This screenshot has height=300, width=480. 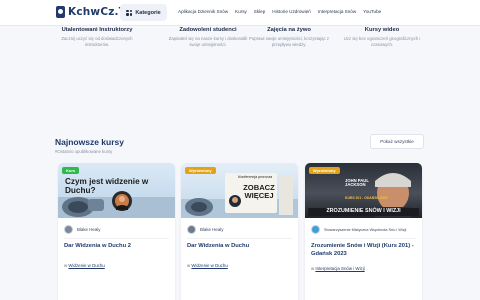 What do you see at coordinates (382, 30) in the screenshot?
I see `stat-title: Kursy wideo` at bounding box center [382, 30].